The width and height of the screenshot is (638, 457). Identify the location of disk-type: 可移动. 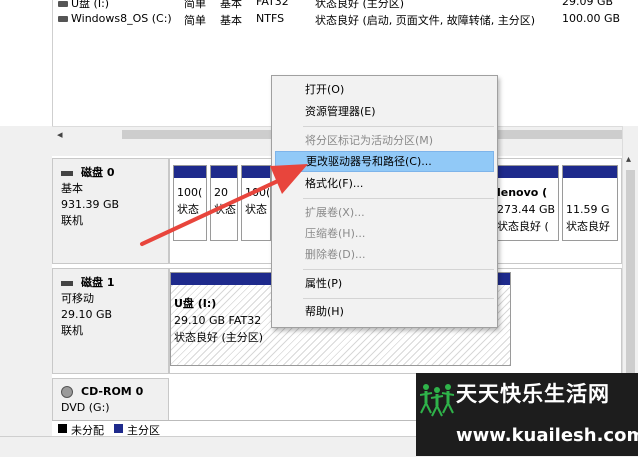
(77, 298).